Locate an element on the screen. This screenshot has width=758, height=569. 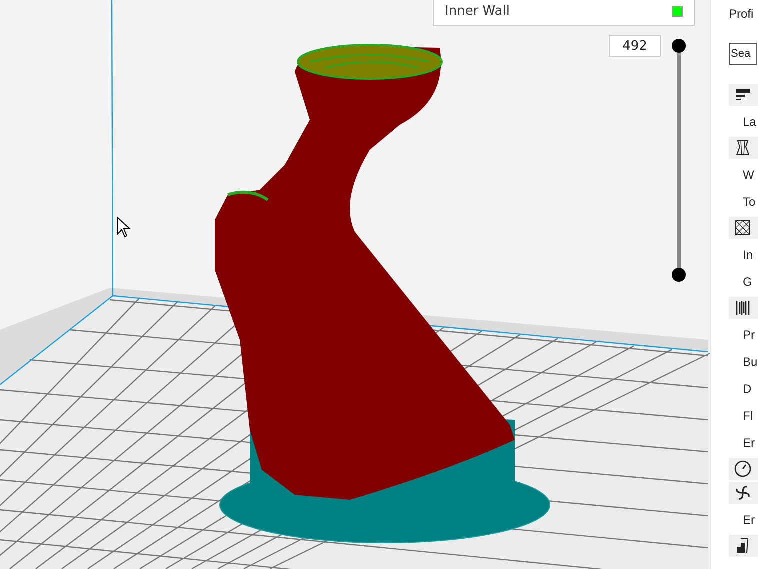
gauge-icon is located at coordinates (743, 469).